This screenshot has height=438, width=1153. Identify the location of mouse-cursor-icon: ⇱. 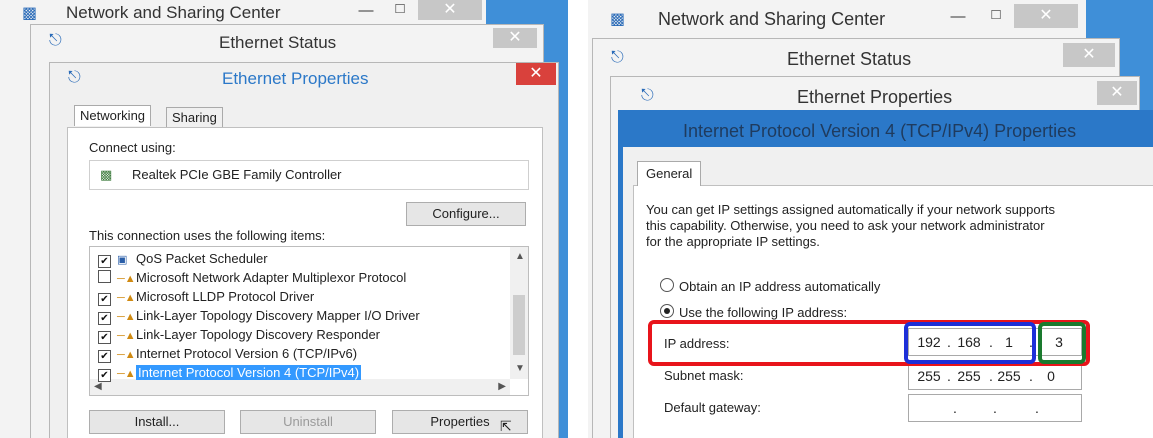
(506, 426).